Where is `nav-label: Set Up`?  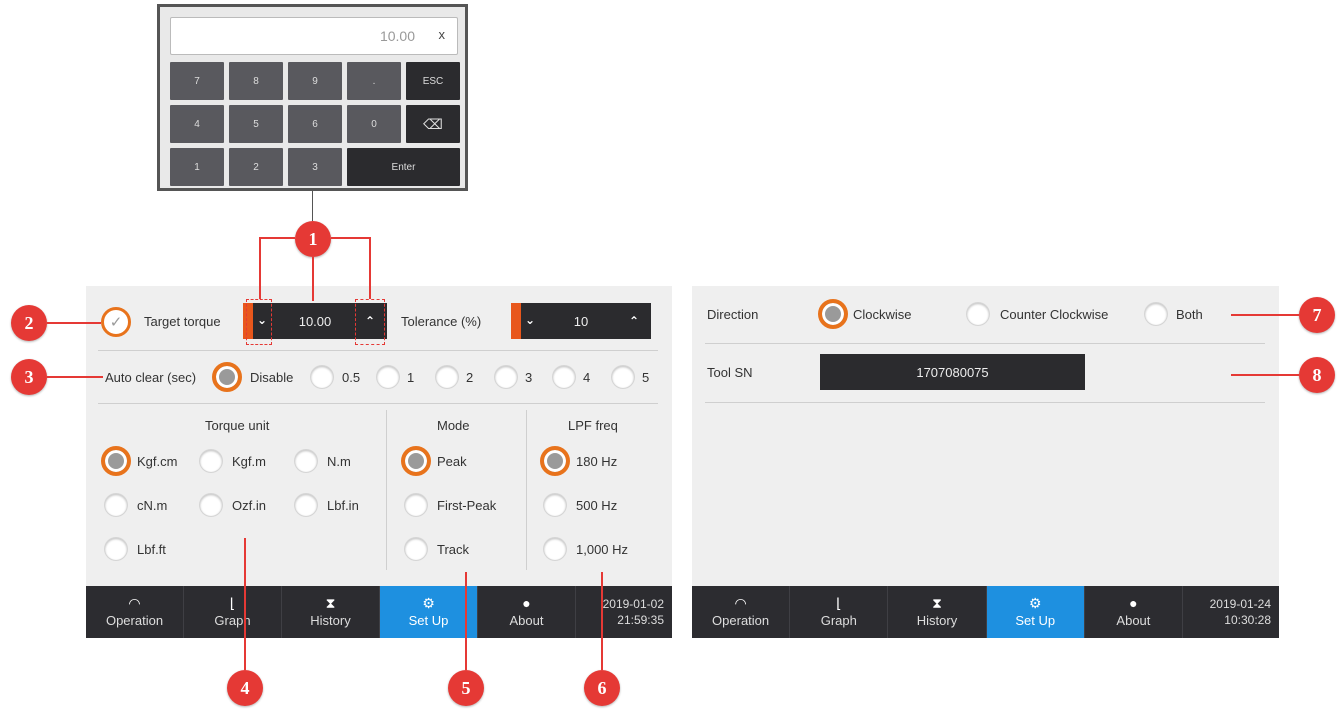
nav-label: Set Up is located at coordinates (428, 620).